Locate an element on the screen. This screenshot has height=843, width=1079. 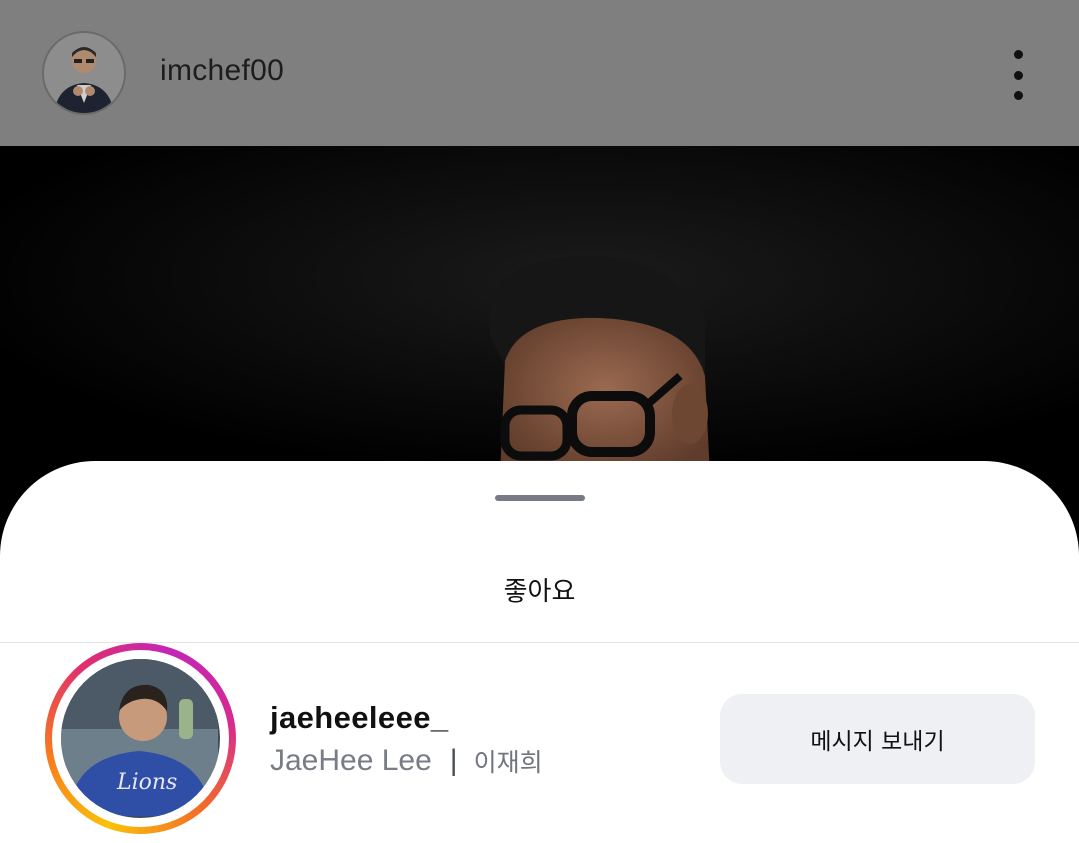
avatar-image is located at coordinates (84, 73).